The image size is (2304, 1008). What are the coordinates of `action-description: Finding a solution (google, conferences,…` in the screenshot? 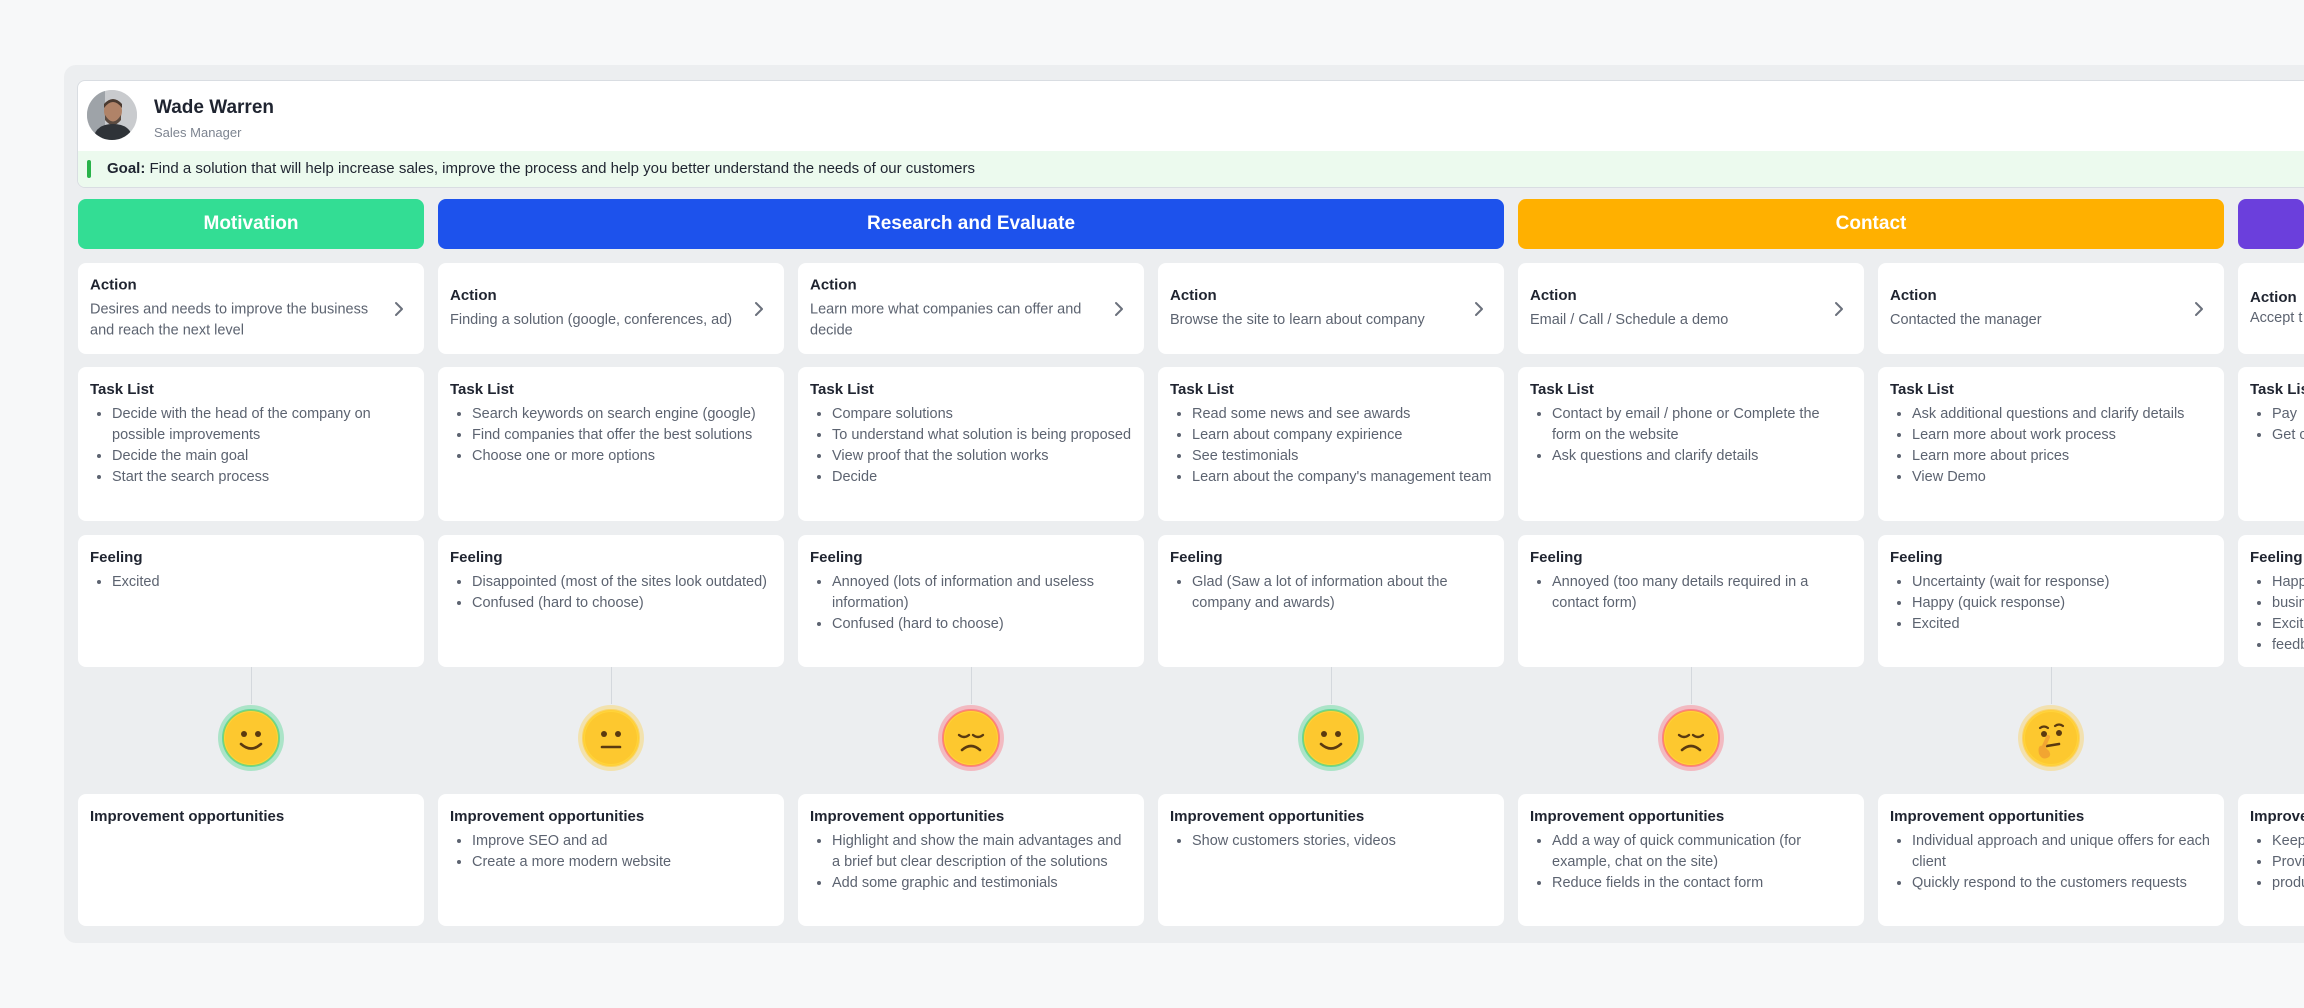 It's located at (591, 319).